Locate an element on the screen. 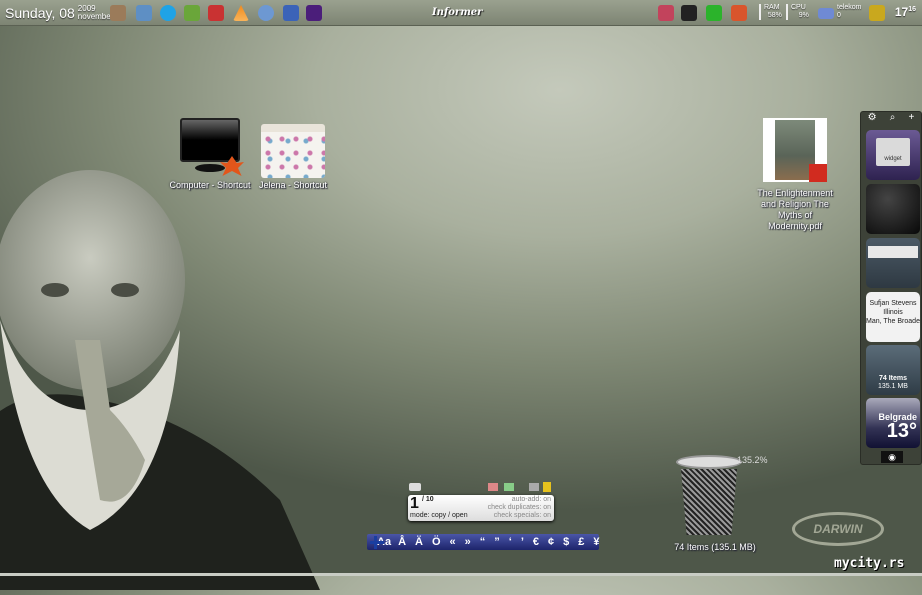 This screenshot has width=922, height=595. char-button: £ is located at coordinates (581, 542).